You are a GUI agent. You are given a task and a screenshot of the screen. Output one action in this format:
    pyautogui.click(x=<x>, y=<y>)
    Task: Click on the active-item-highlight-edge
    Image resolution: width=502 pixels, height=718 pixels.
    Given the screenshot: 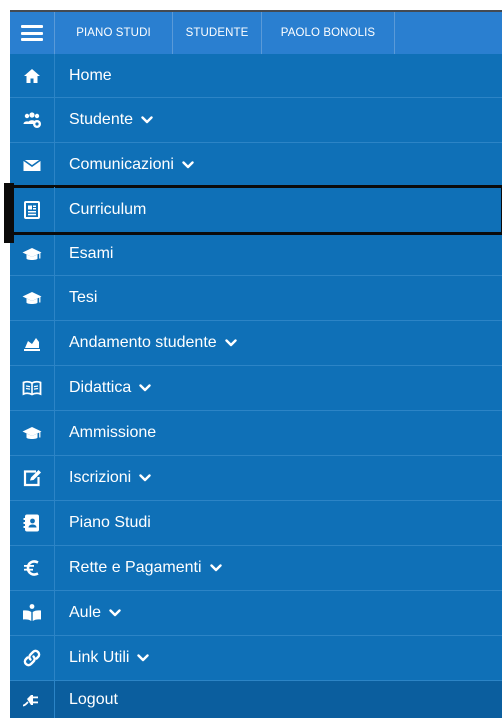 What is the action you would take?
    pyautogui.click(x=9, y=213)
    